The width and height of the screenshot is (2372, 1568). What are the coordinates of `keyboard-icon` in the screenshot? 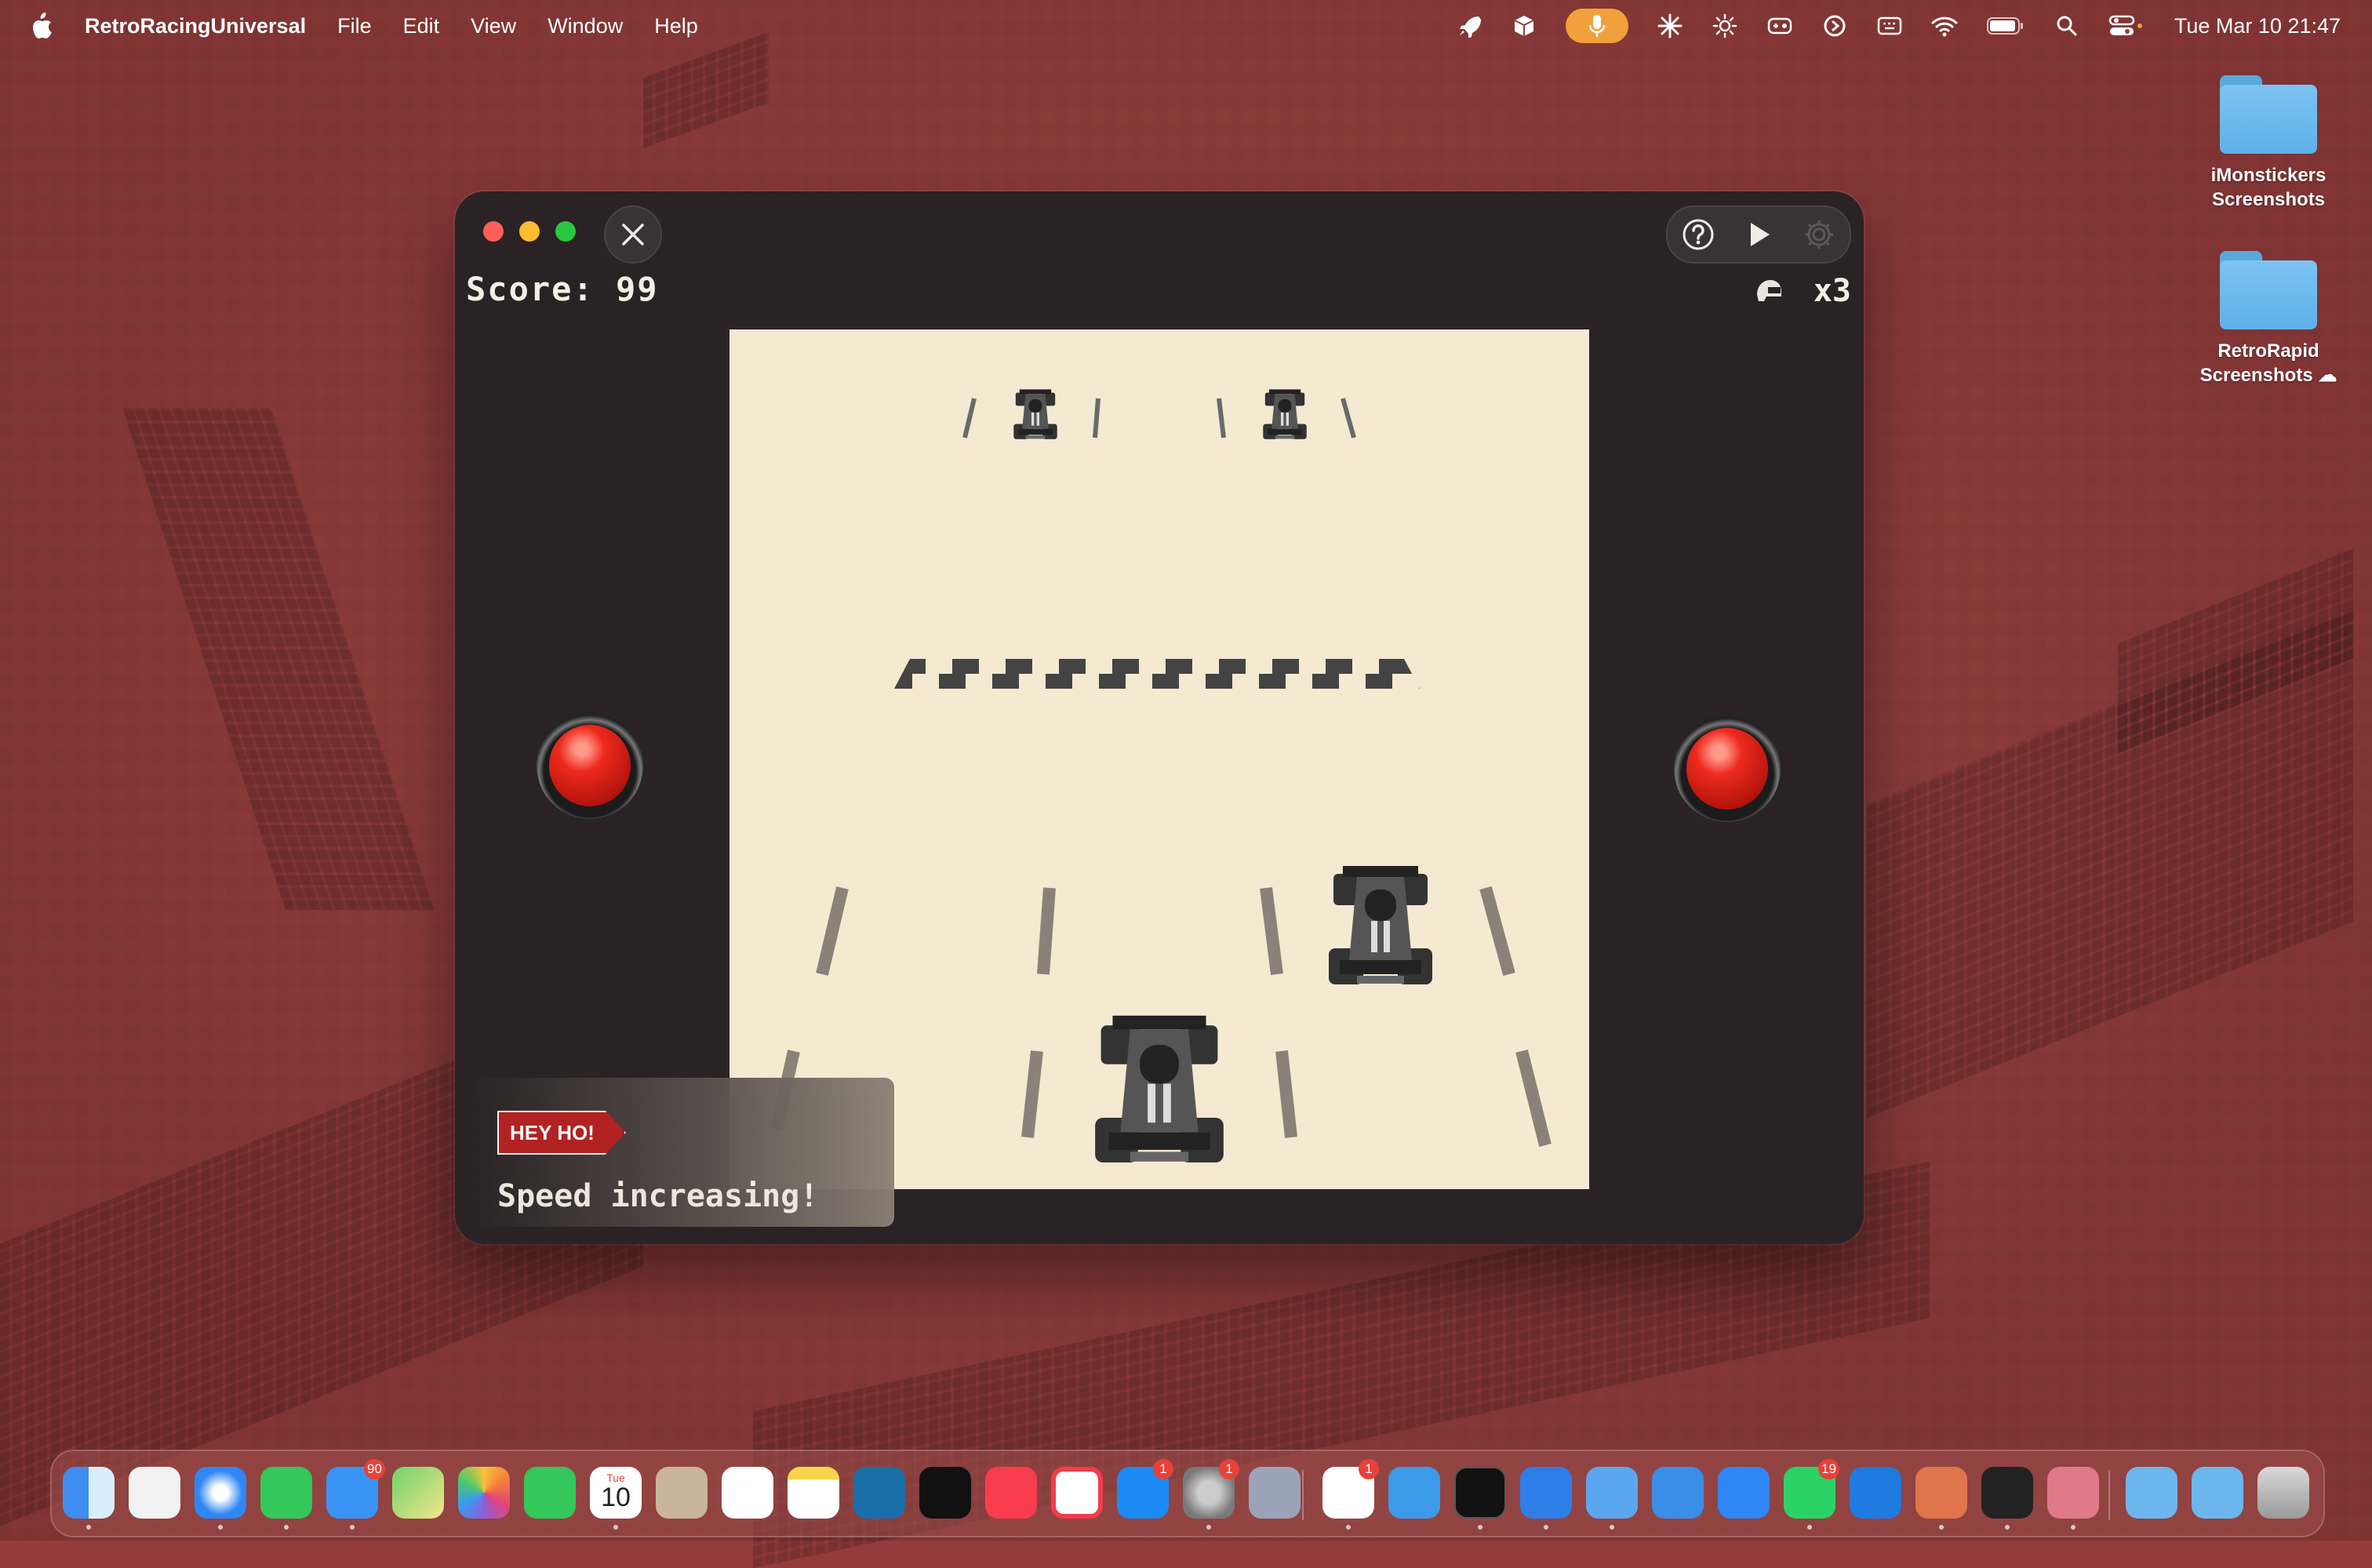 It's located at (1890, 26).